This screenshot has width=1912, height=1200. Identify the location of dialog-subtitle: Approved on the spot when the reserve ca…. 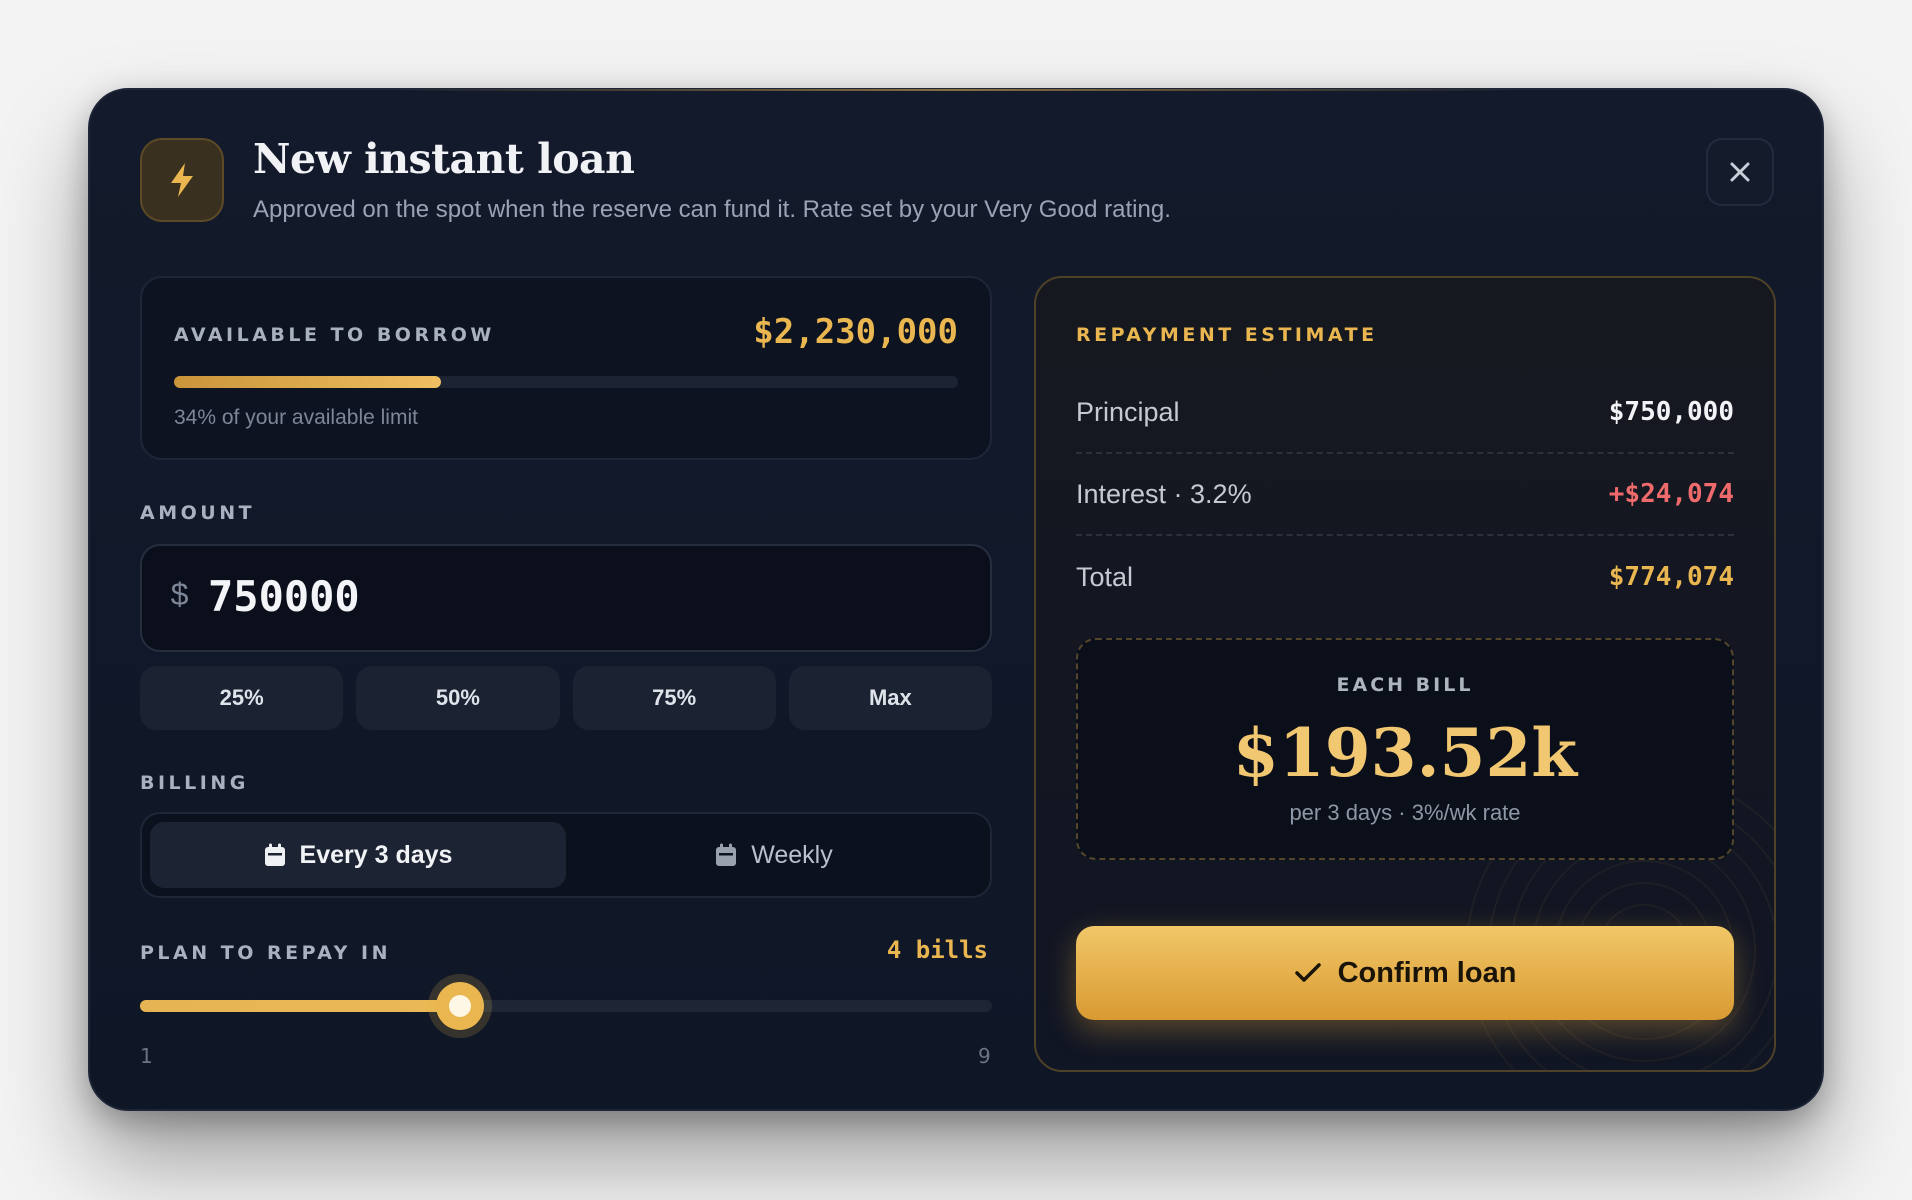
(712, 209).